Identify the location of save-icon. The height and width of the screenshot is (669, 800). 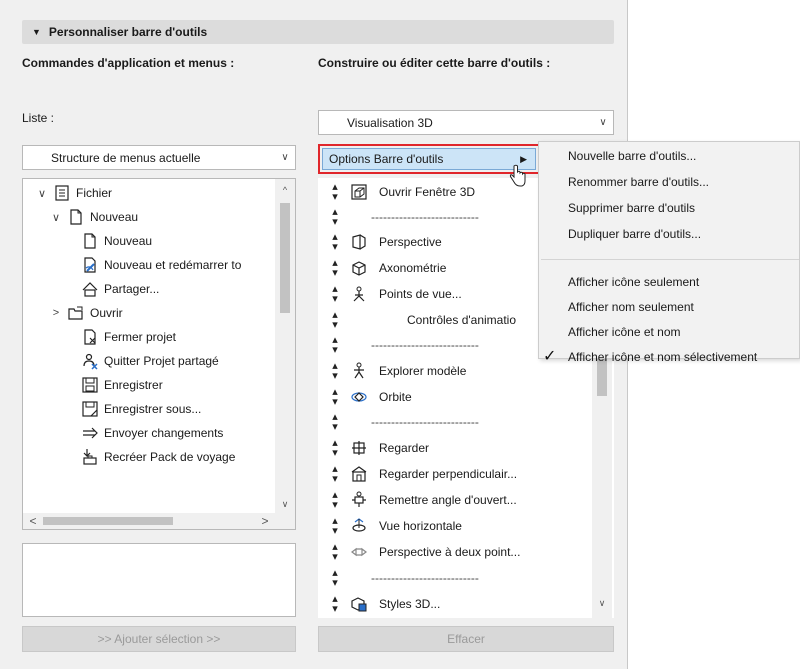
(90, 385).